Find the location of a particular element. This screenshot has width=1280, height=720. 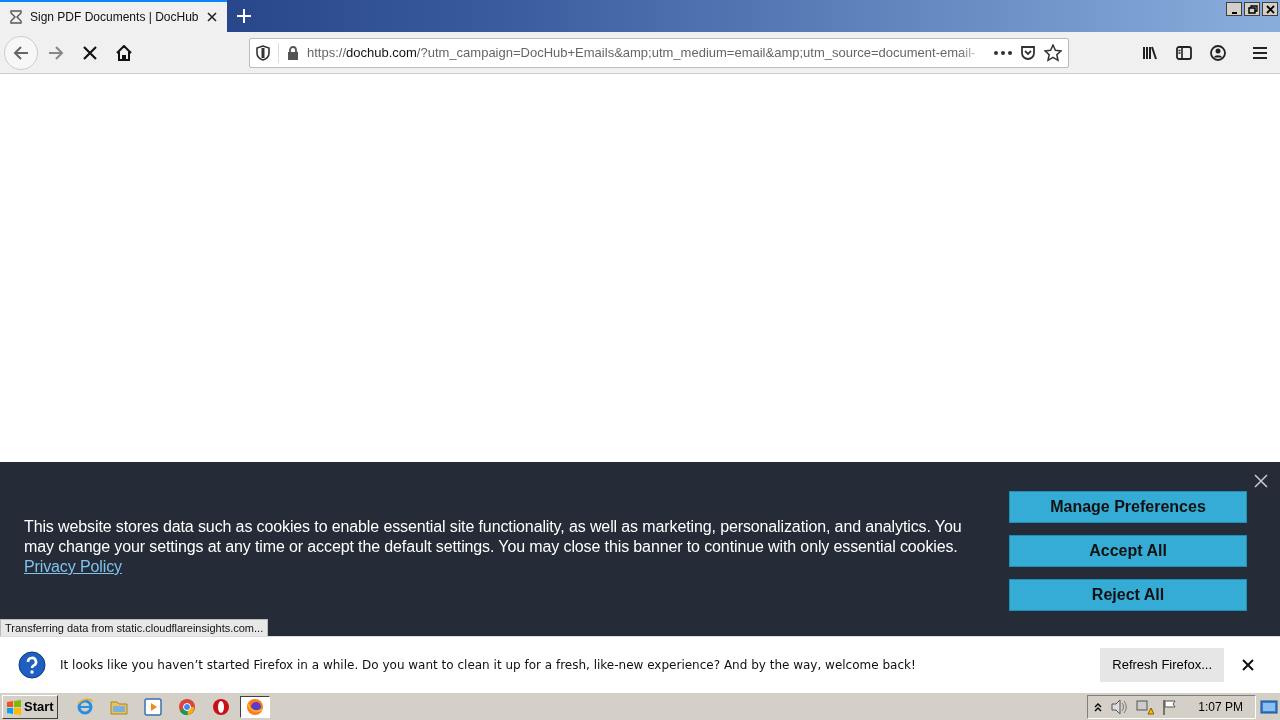

plus-icon is located at coordinates (243, 16).